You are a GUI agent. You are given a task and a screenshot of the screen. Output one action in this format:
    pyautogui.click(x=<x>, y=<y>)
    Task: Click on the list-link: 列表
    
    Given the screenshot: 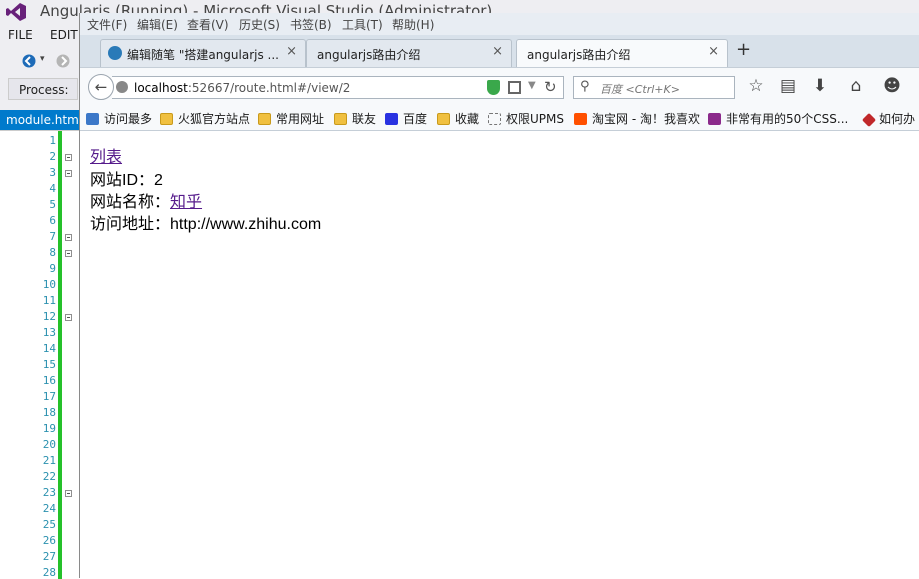 What is the action you would take?
    pyautogui.click(x=106, y=155)
    